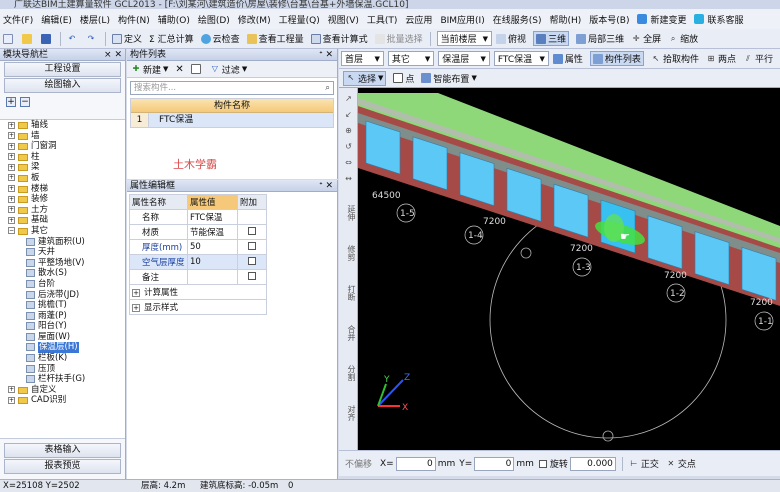 This screenshot has width=780, height=492. I want to click on tree-item: 压顶, so click(62, 369).